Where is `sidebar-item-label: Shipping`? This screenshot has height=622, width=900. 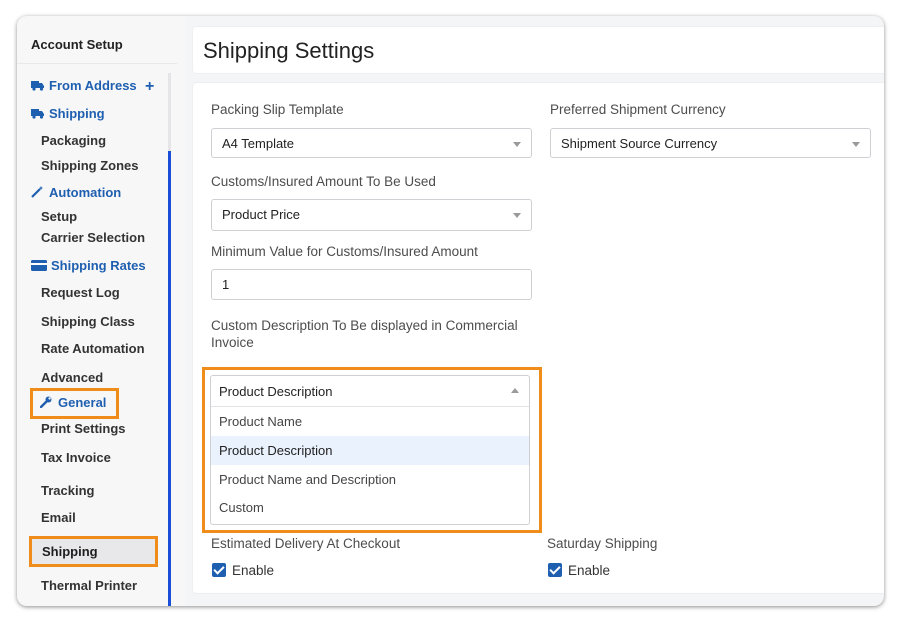 sidebar-item-label: Shipping is located at coordinates (77, 113).